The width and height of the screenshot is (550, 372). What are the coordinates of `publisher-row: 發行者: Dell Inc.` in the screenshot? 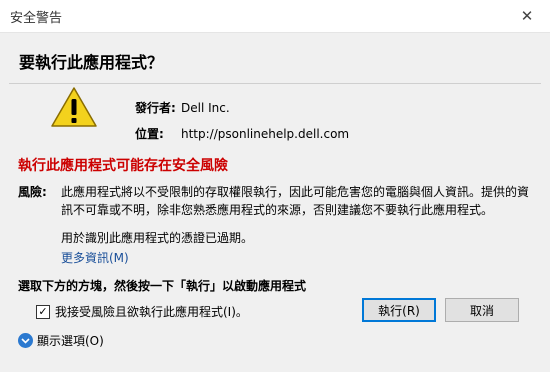 It's located at (182, 107).